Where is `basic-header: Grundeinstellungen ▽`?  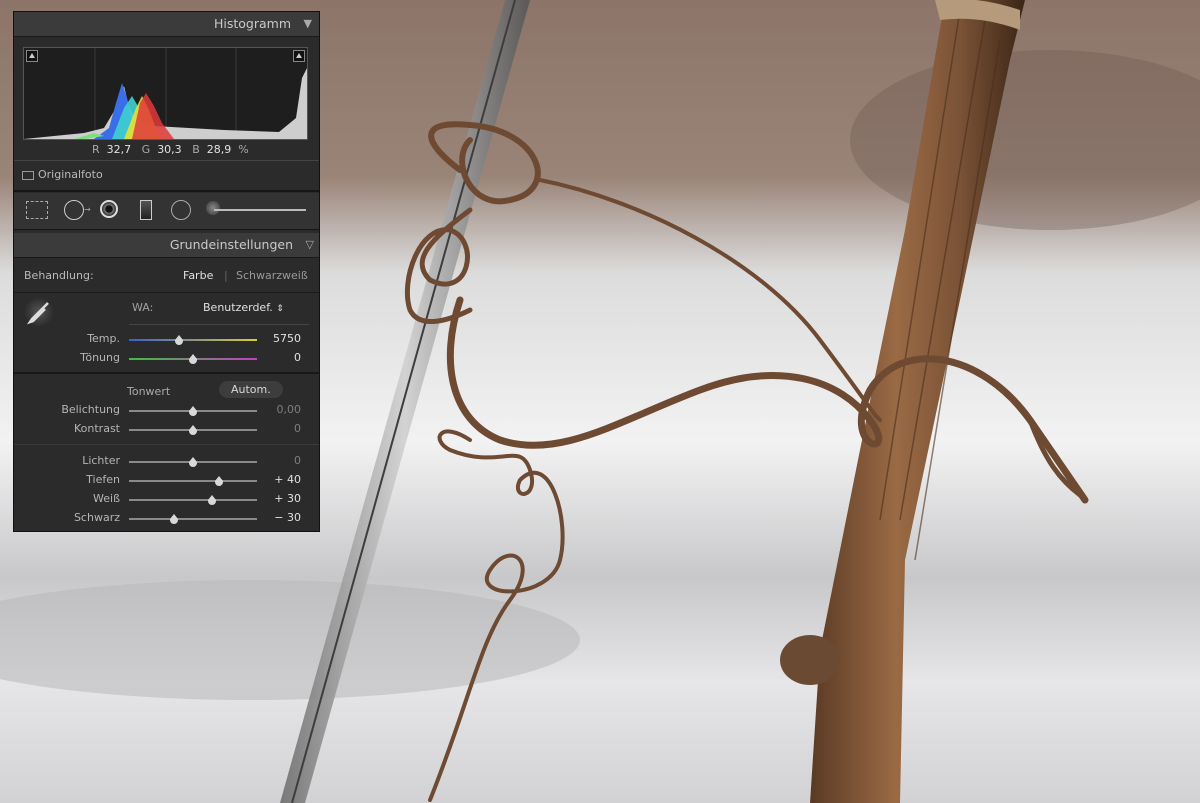 basic-header: Grundeinstellungen ▽ is located at coordinates (166, 245).